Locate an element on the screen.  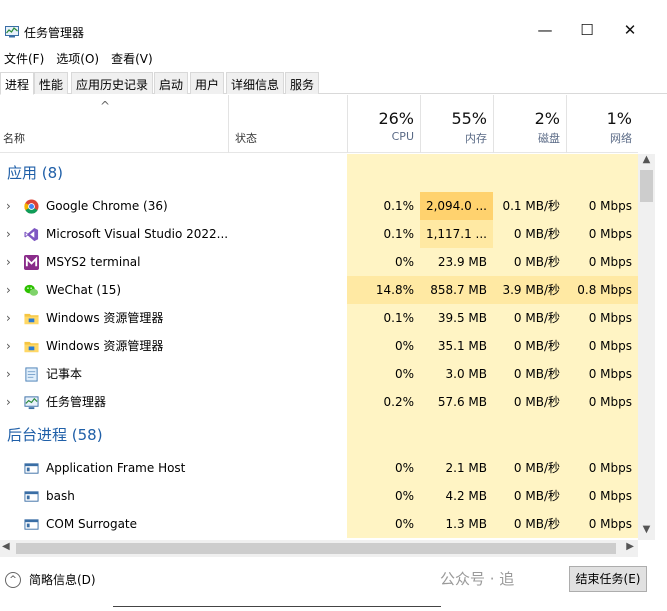
horizontal-scrollbar: ◀ ▶ is located at coordinates (319, 548).